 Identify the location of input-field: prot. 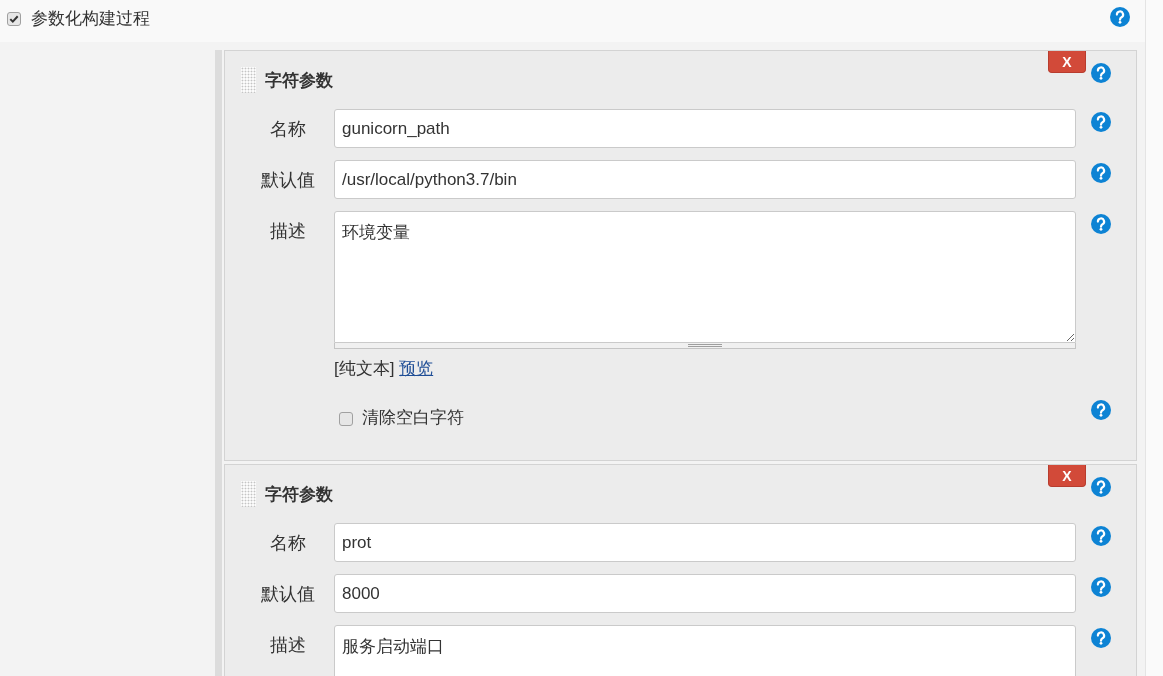
(705, 542).